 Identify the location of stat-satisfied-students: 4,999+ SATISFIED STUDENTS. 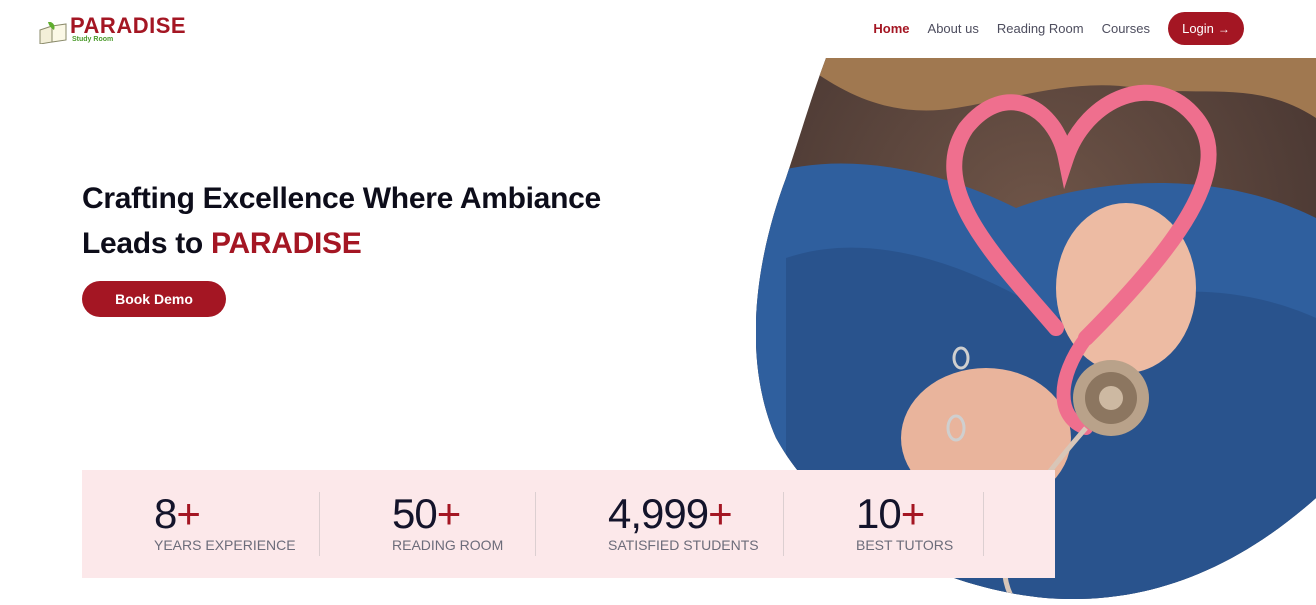
(660, 524).